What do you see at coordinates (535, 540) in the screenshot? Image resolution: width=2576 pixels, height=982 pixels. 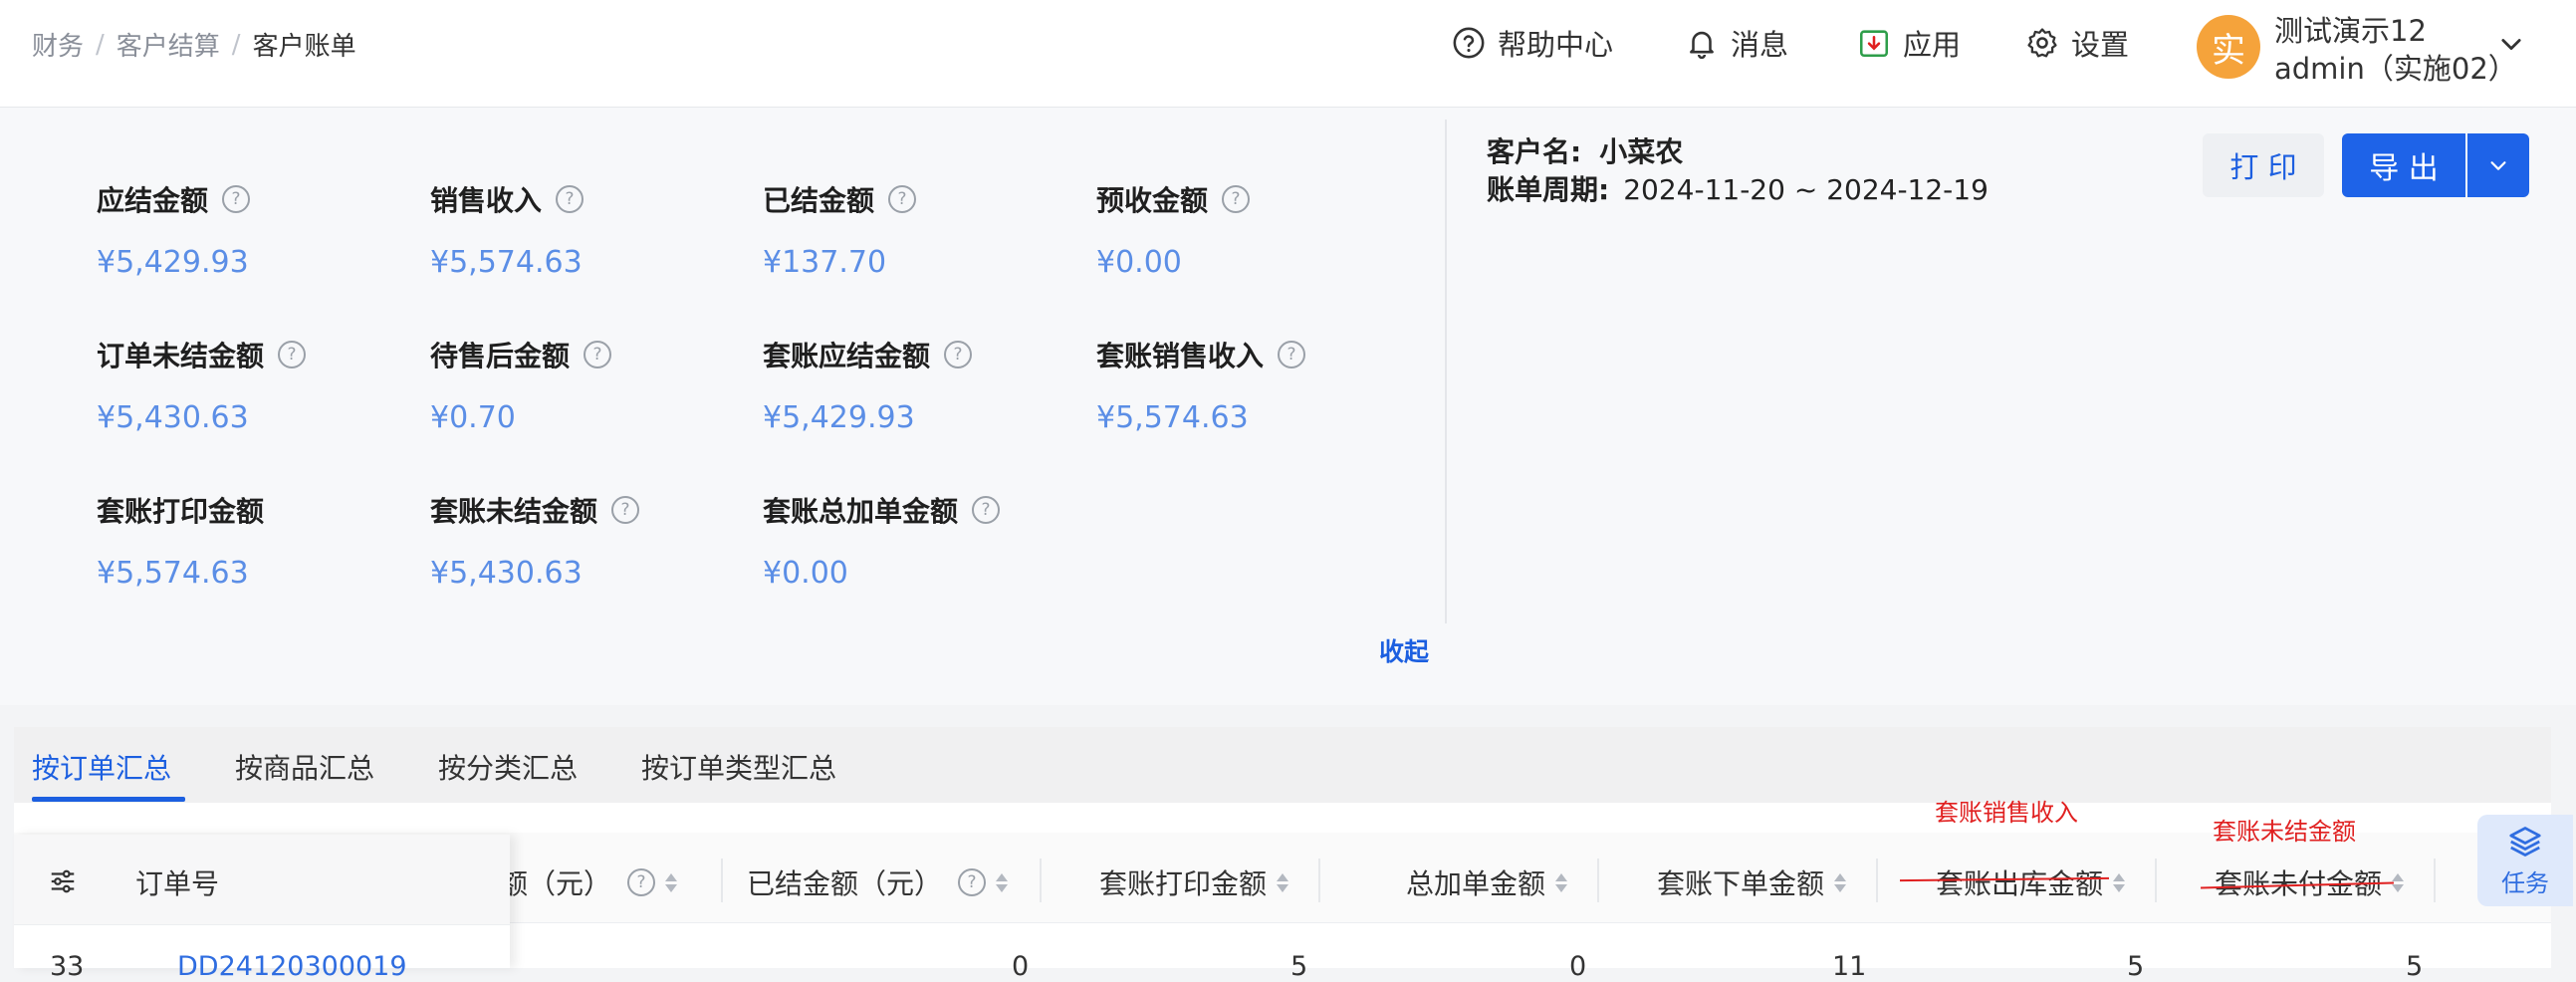 I see `metric-set-unsettled: 套账未结金额? ¥5,430.63` at bounding box center [535, 540].